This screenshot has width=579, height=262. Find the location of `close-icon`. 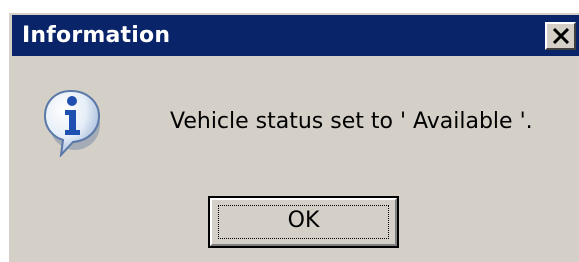

close-icon is located at coordinates (561, 36).